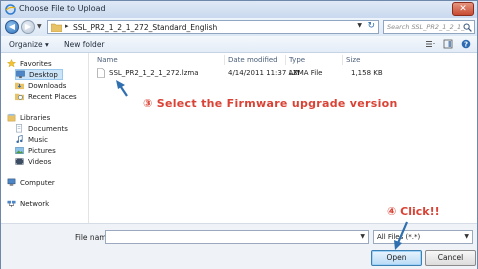  Describe the element at coordinates (41, 27) in the screenshot. I see `history-dropdown-icon: ▼` at that location.